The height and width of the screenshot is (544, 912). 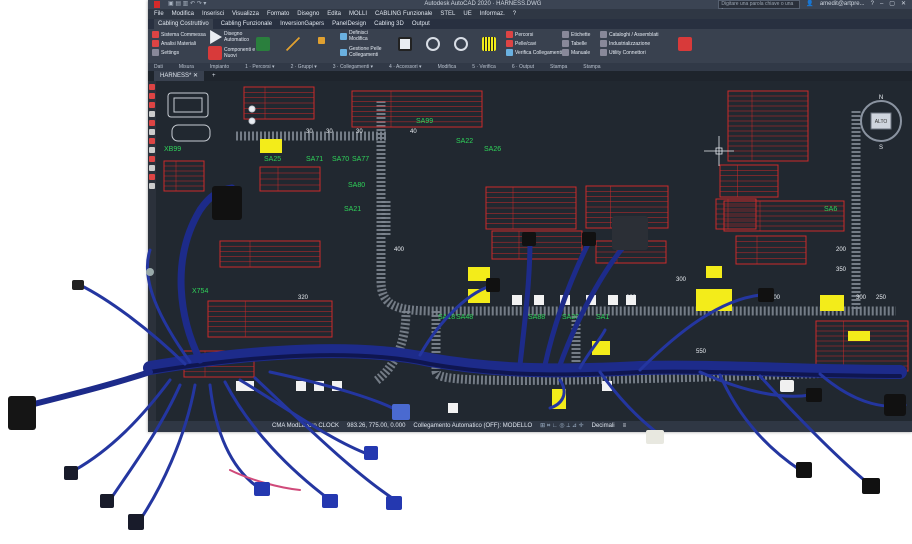 What do you see at coordinates (278, 14) in the screenshot?
I see `menu-item-4: Formato` at bounding box center [278, 14].